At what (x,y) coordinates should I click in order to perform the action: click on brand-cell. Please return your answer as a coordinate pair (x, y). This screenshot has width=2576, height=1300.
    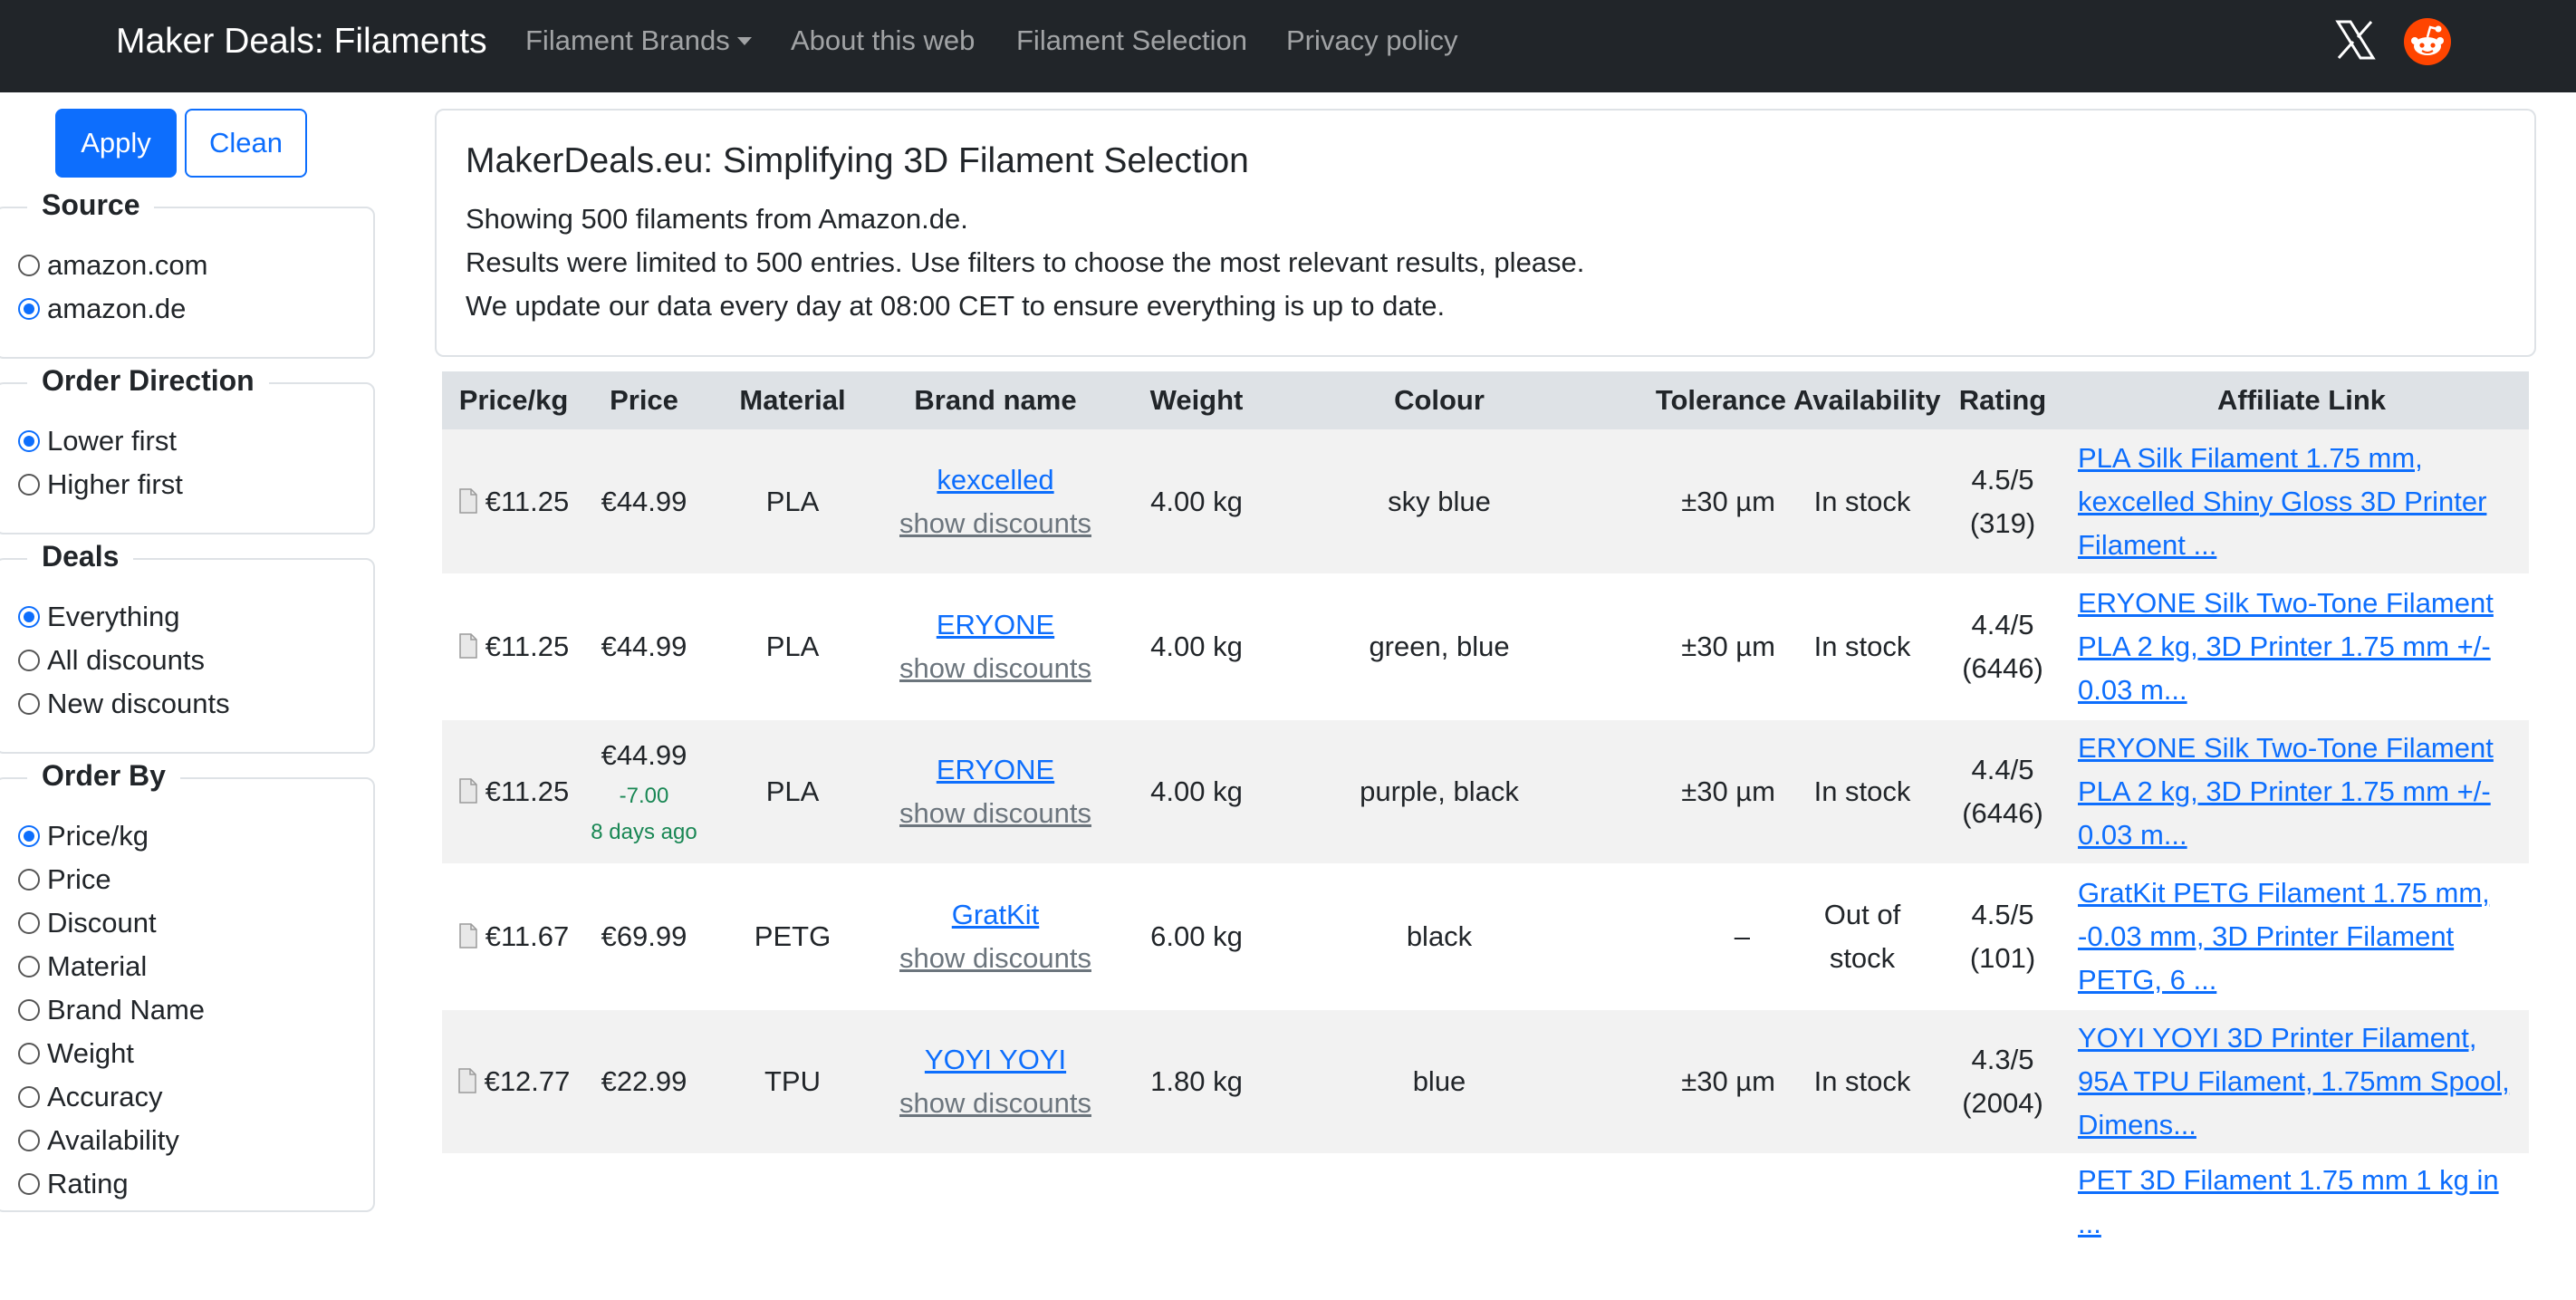
    Looking at the image, I should click on (995, 1227).